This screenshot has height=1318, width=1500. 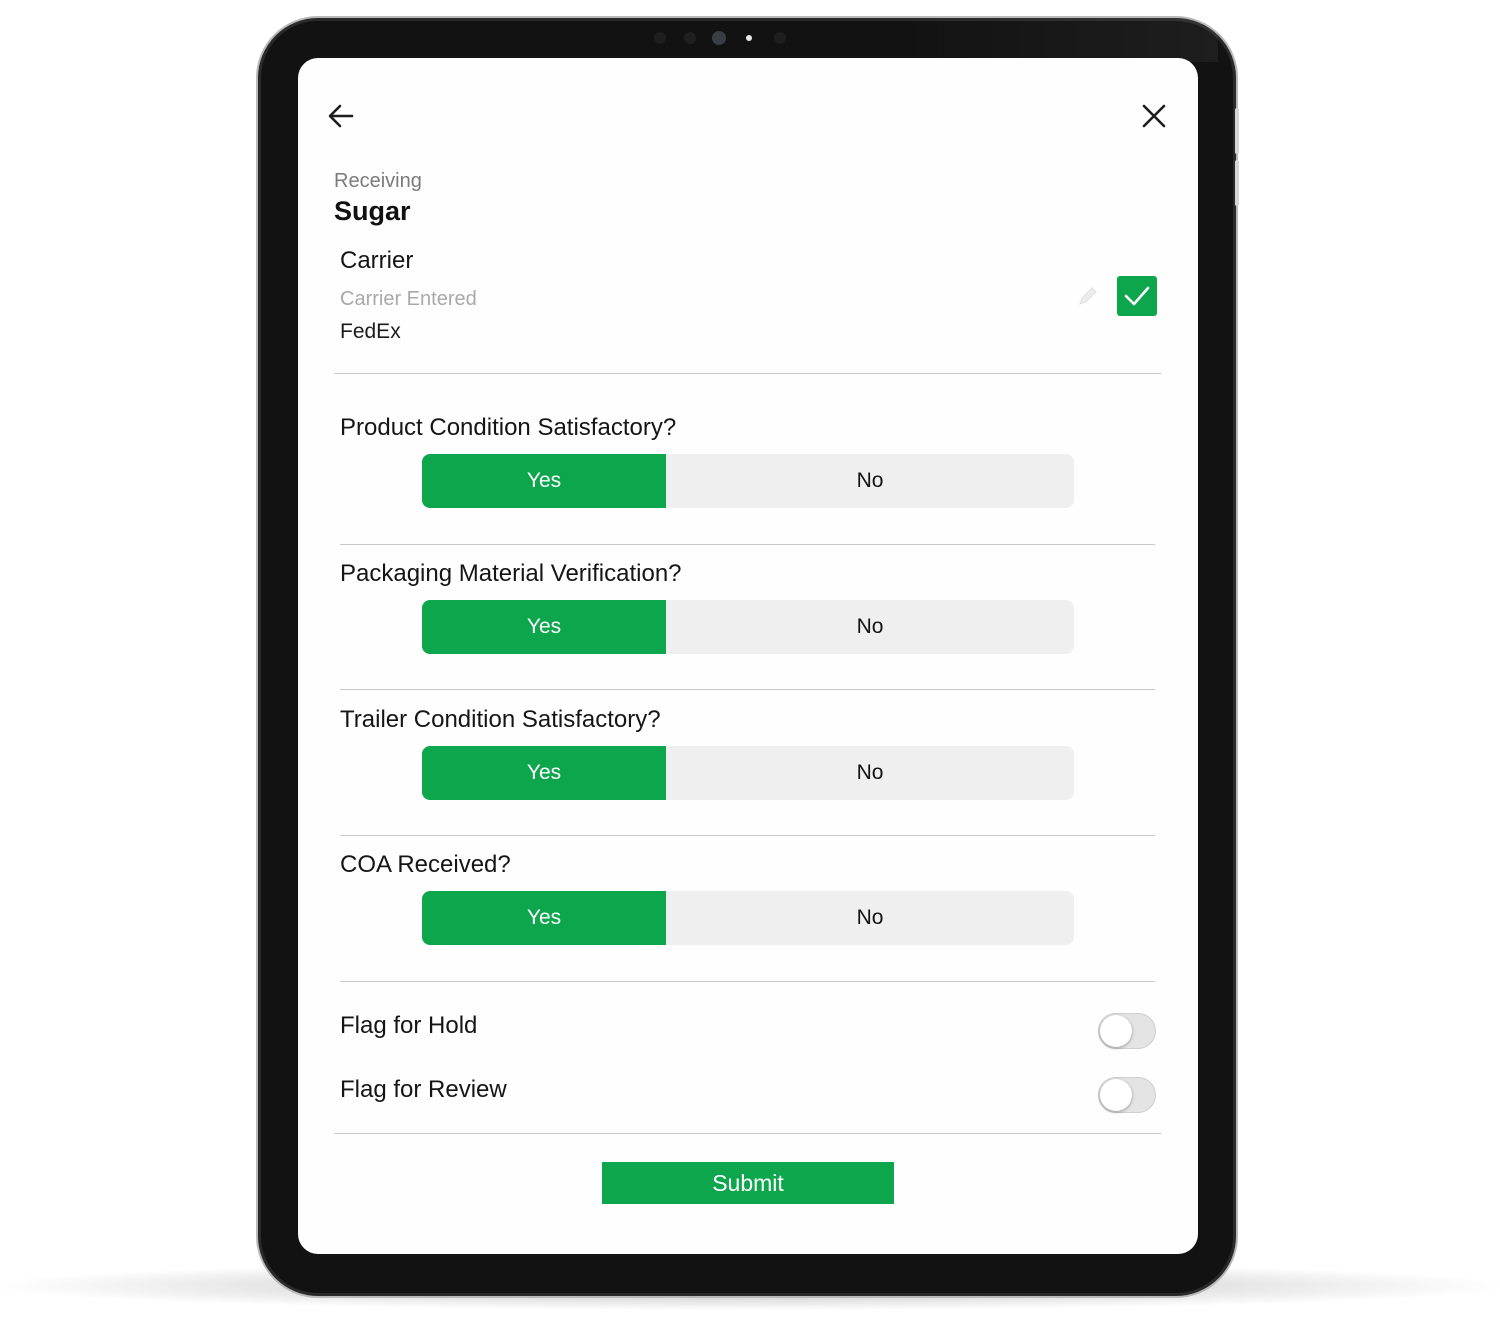 I want to click on carrier-section-title: Carrier, so click(x=377, y=260).